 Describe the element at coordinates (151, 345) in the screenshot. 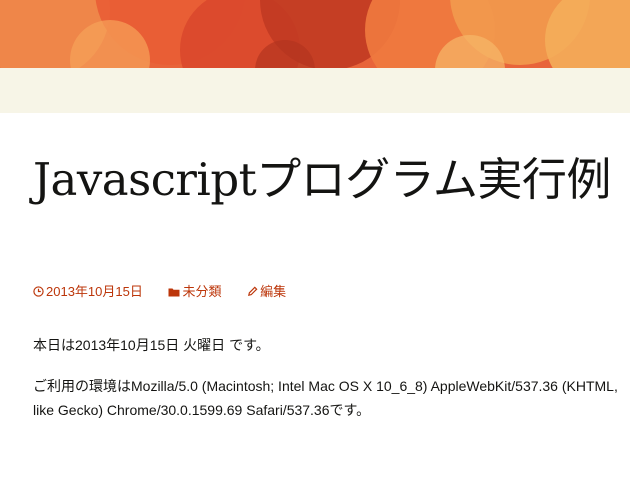

I see `content-paragraph-date: 本日は2013年10月15日 火曜日 です。` at that location.